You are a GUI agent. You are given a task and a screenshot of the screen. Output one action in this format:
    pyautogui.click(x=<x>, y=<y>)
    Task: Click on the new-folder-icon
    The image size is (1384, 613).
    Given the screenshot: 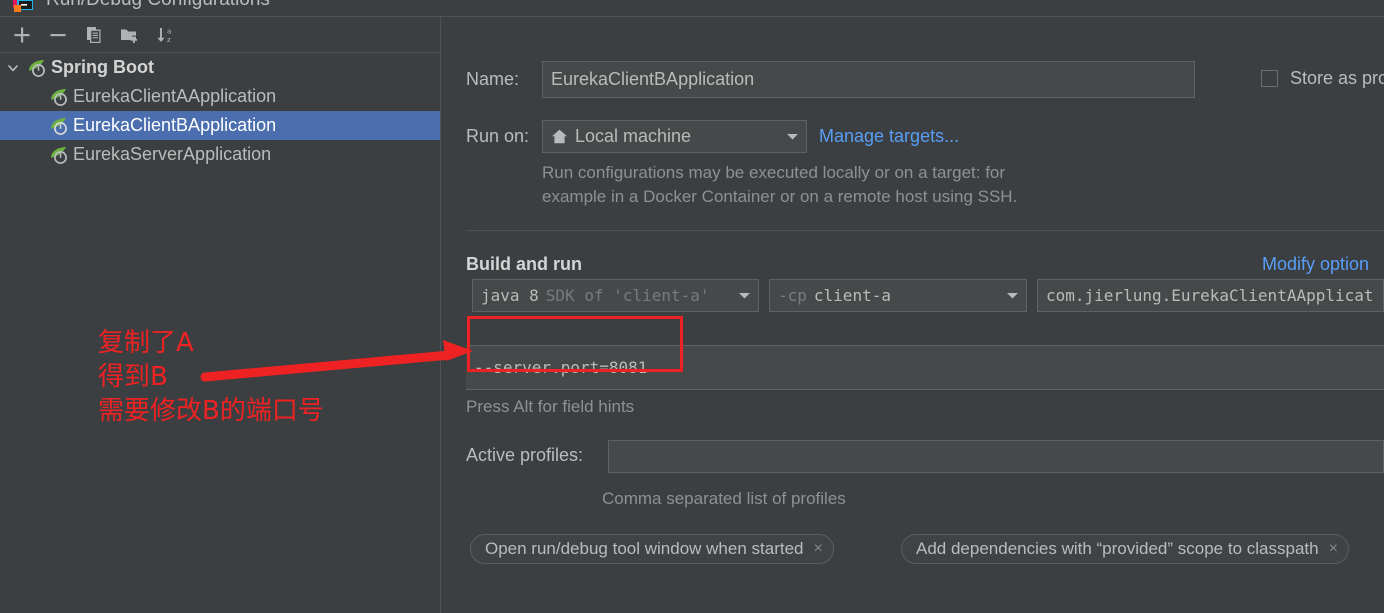 What is the action you would take?
    pyautogui.click(x=129, y=36)
    